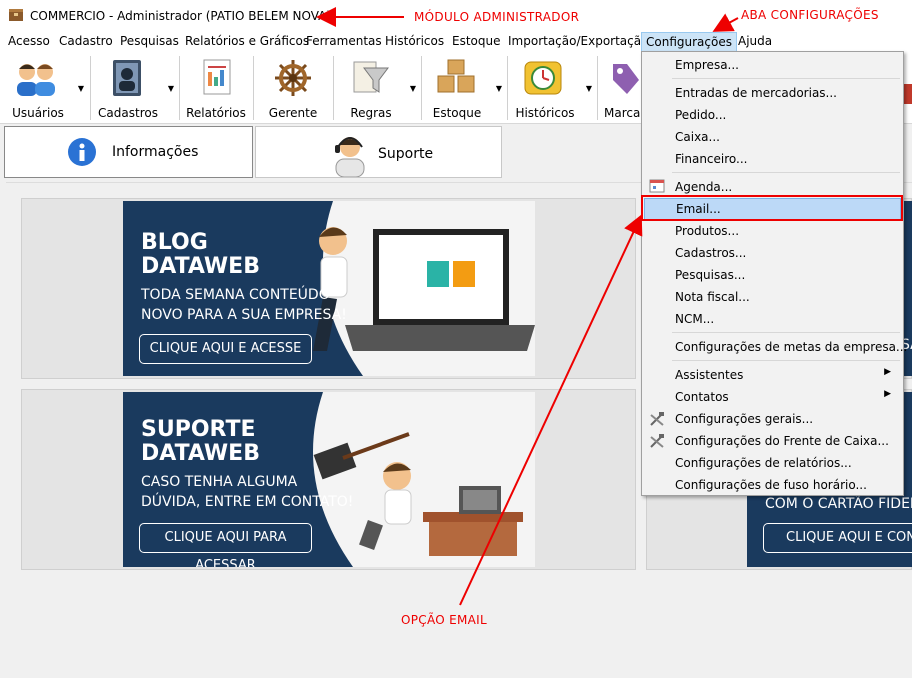  What do you see at coordinates (725, 22) in the screenshot?
I see `arrow-to-configuracoes` at bounding box center [725, 22].